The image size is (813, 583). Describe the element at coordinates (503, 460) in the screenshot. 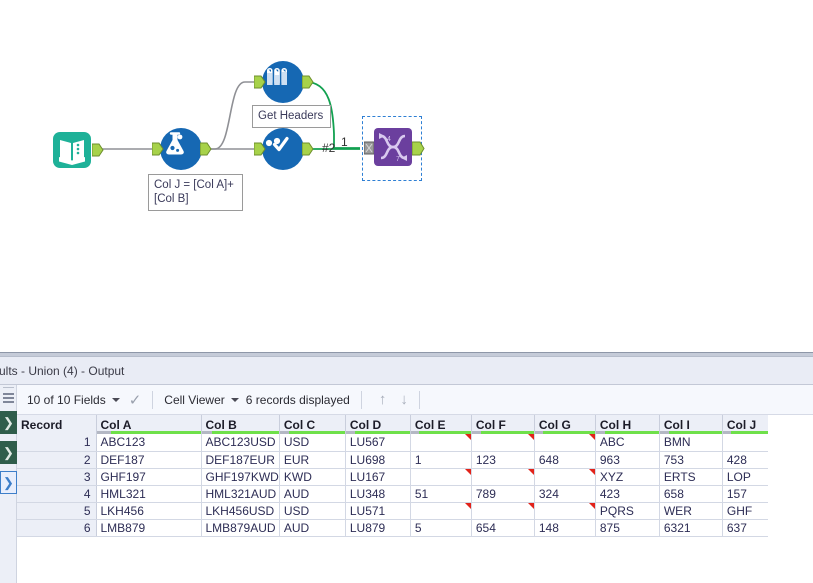

I see `table-cell: 123` at that location.